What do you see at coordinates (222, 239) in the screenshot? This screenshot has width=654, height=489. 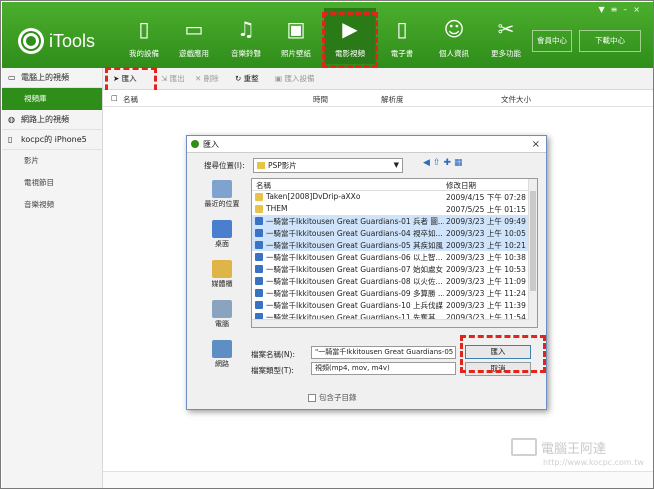 I see `place-desktop: 桌面` at bounding box center [222, 239].